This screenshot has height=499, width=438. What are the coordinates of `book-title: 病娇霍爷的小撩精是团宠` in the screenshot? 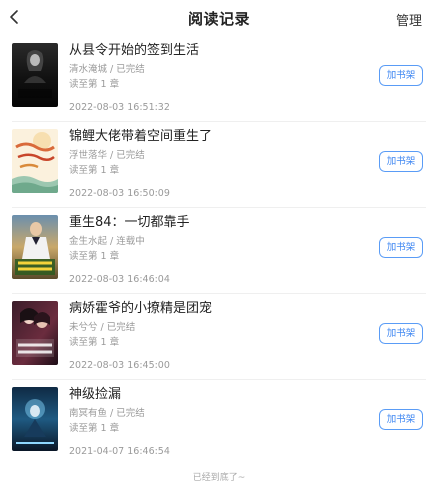 It's located at (218, 309).